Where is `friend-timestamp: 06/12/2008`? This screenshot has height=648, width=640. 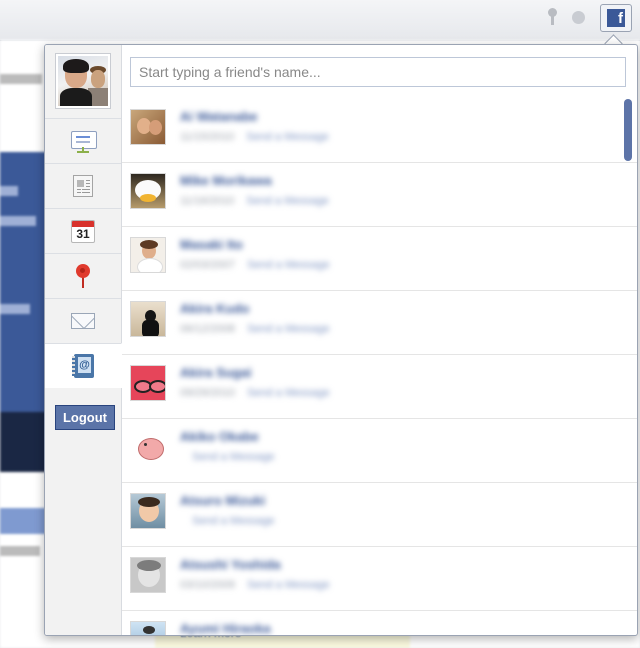 friend-timestamp: 06/12/2008 is located at coordinates (208, 329).